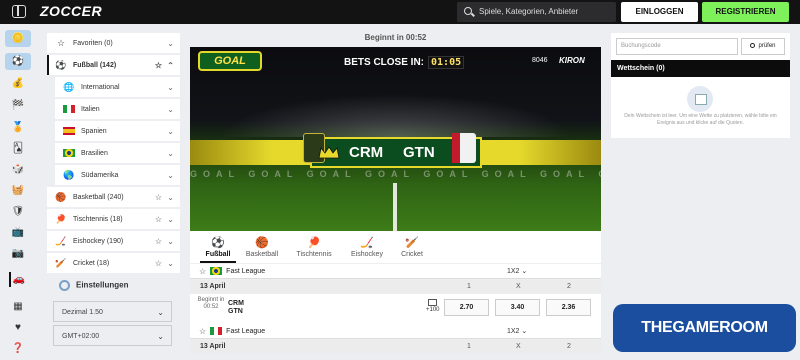  Describe the element at coordinates (517, 307) in the screenshot. I see `odds-button-x: 3.40` at that location.